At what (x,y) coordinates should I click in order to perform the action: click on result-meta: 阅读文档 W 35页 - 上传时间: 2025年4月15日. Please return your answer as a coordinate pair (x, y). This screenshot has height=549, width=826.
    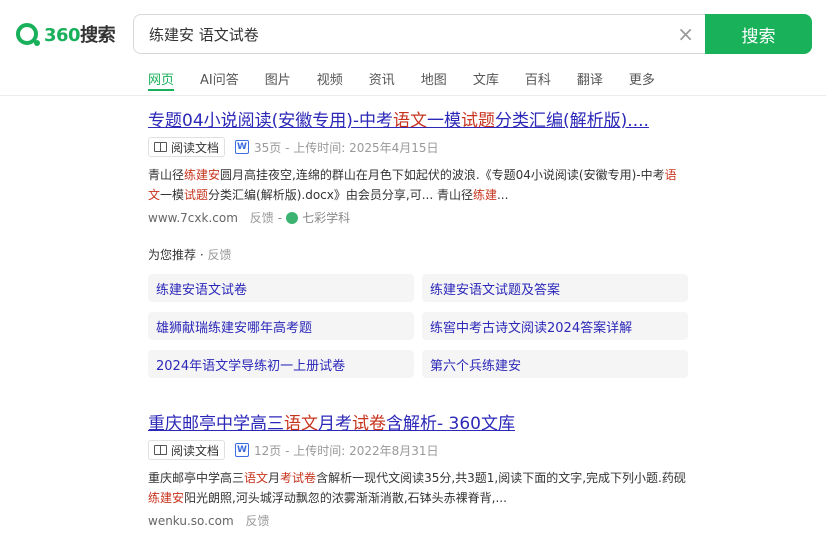
    Looking at the image, I should click on (418, 147).